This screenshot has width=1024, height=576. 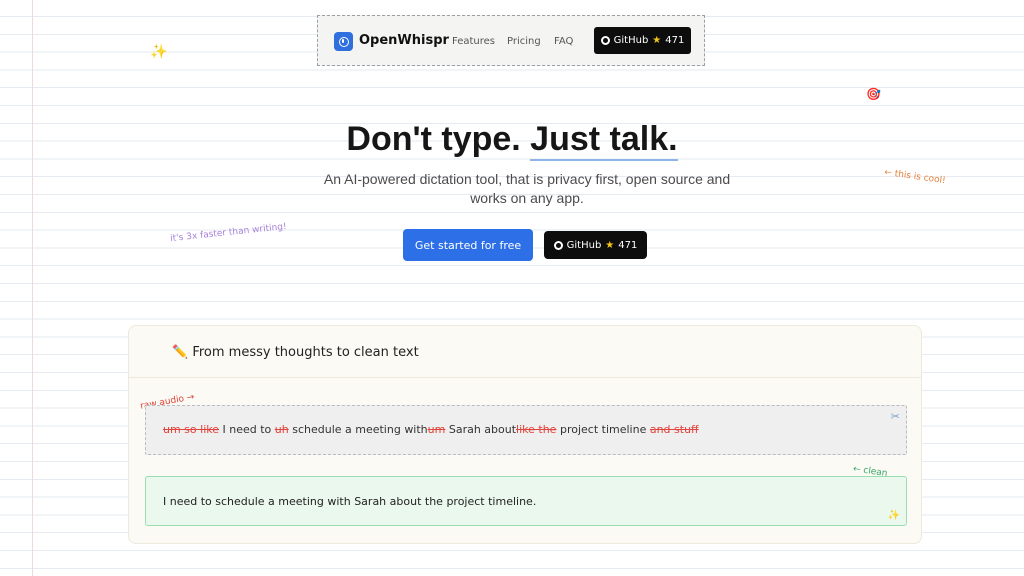 I want to click on target-icon: 🎯, so click(x=873, y=94).